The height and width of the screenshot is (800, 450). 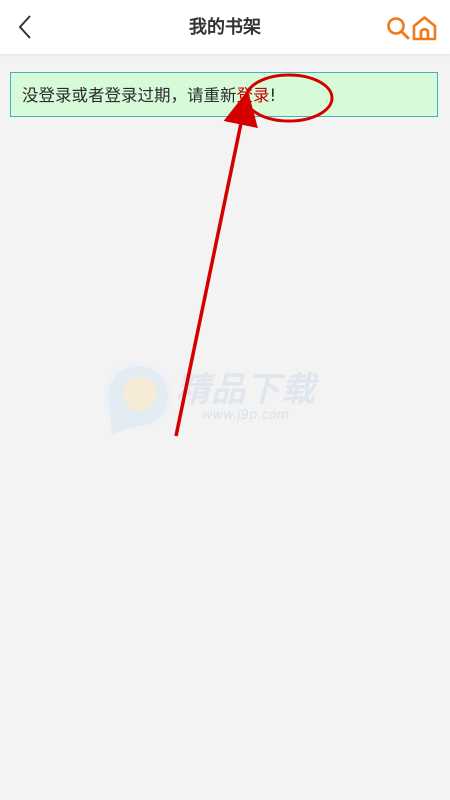 I want to click on home-button, so click(x=424, y=28).